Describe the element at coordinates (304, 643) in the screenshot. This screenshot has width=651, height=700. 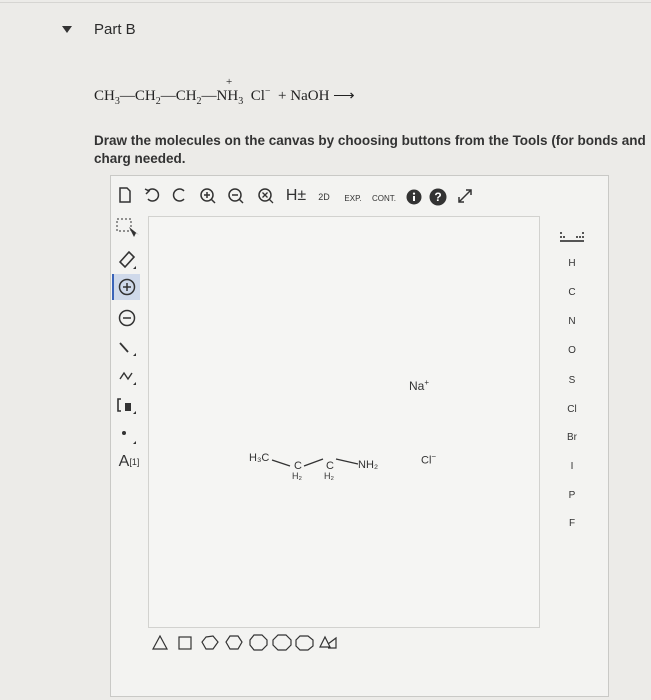
I see `benzene-ring-icon` at that location.